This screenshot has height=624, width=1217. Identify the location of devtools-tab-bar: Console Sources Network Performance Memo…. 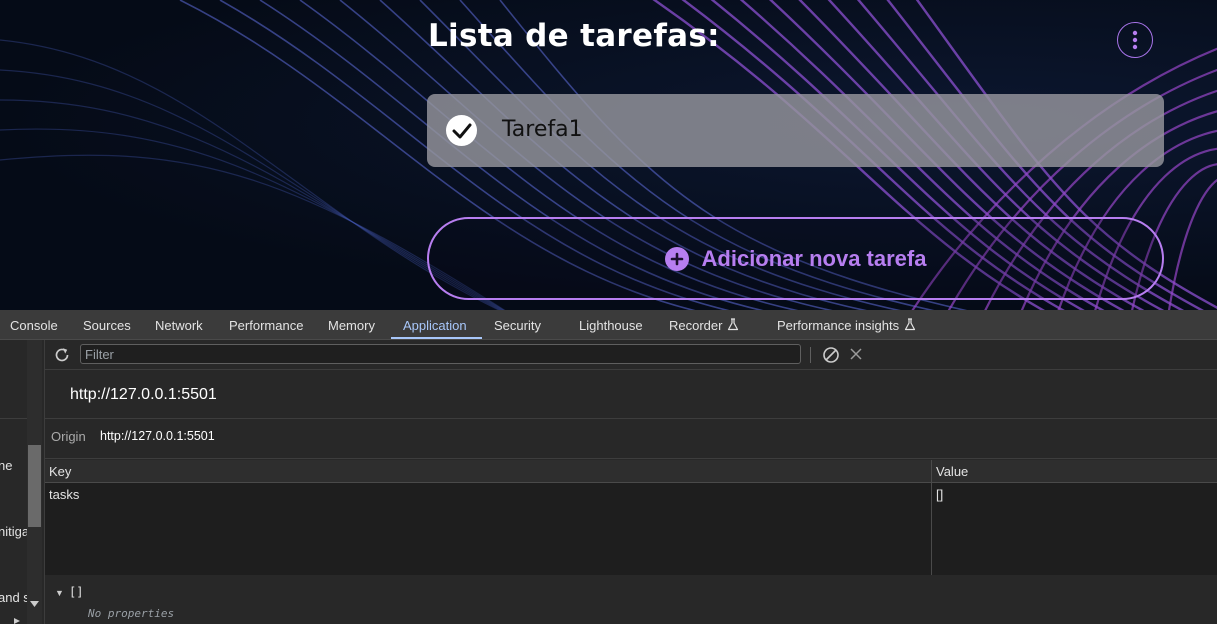
(608, 325).